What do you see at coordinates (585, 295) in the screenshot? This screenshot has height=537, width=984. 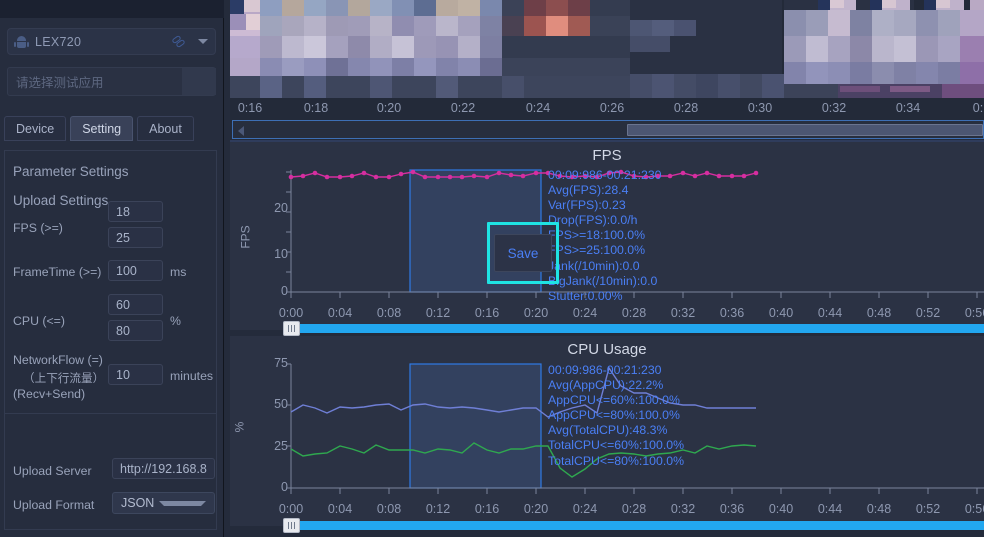 I see `fps-annotation-stutter: Stutter:0.00%` at bounding box center [585, 295].